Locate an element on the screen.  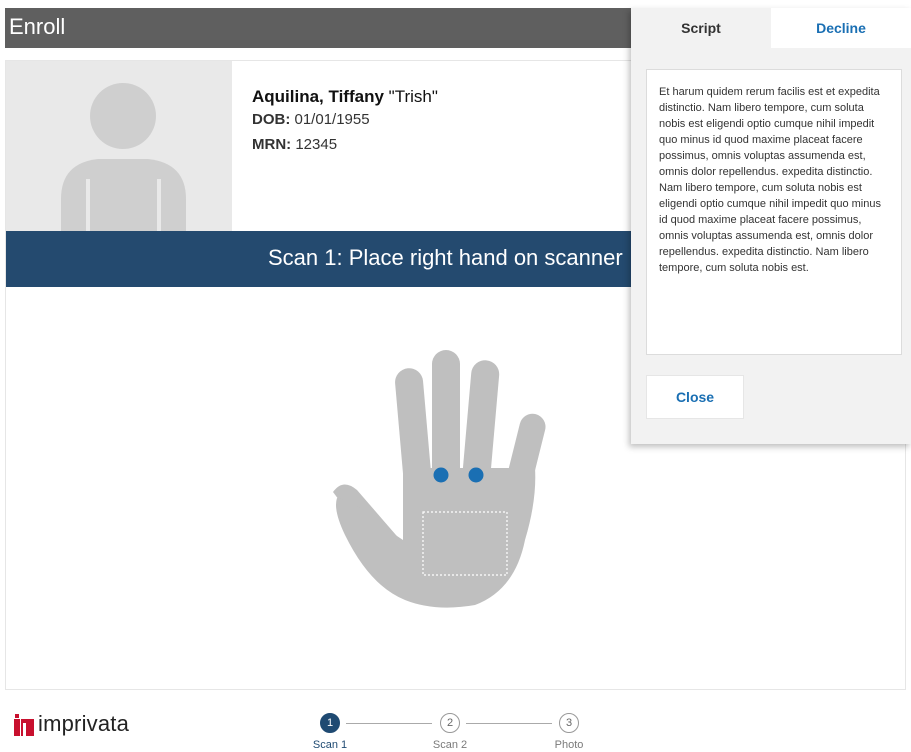
close-button: Close is located at coordinates (695, 397).